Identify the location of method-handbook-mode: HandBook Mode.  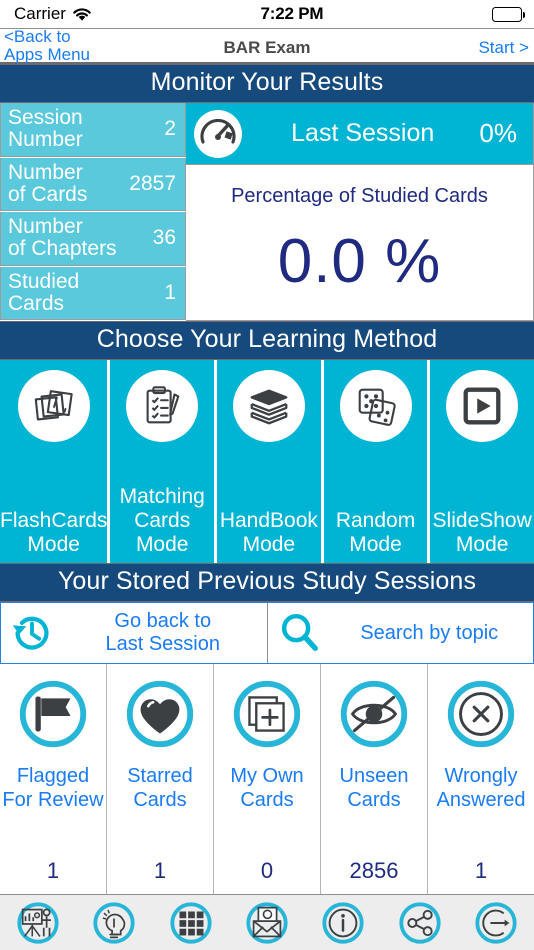
(269, 461).